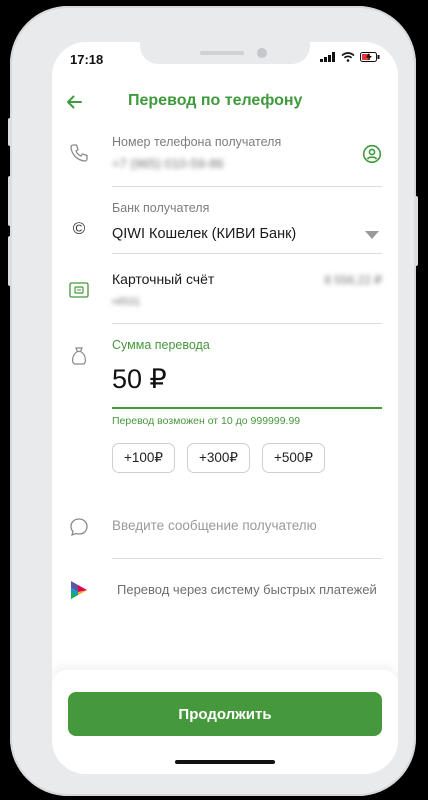 Image resolution: width=428 pixels, height=800 pixels. I want to click on sbp-logo-icon, so click(79, 590).